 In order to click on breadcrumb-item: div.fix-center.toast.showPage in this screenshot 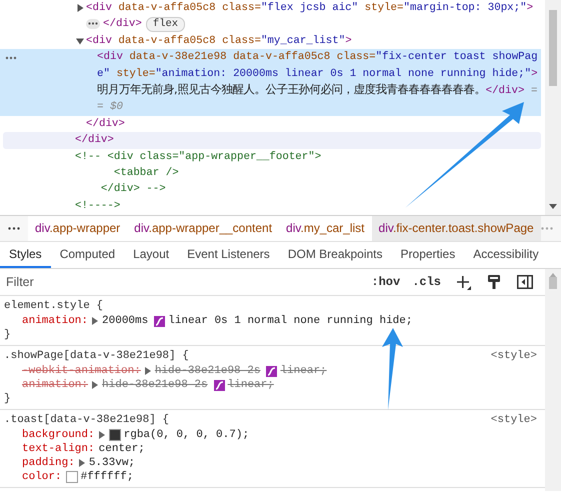, I will do `click(456, 228)`.